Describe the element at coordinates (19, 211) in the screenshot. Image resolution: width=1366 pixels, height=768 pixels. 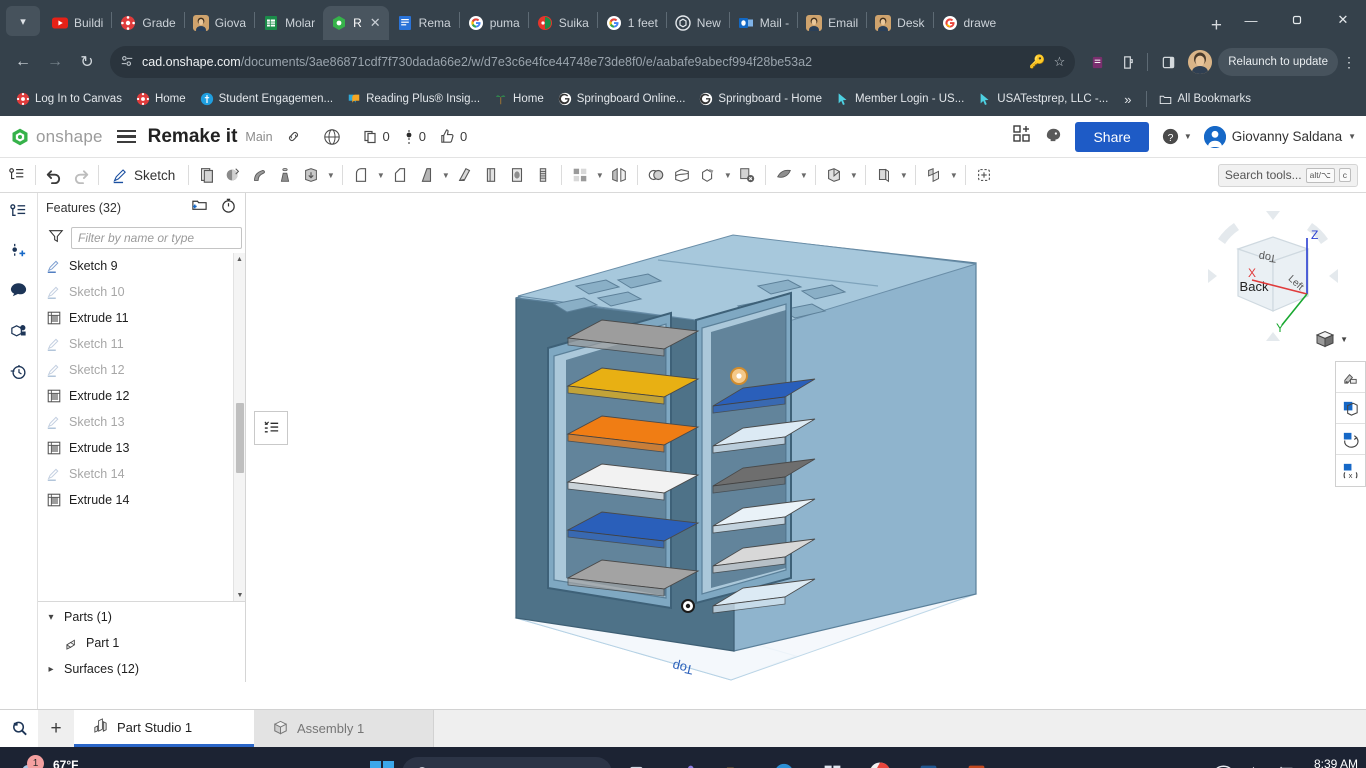
I see `feature-list-panel-icon` at that location.